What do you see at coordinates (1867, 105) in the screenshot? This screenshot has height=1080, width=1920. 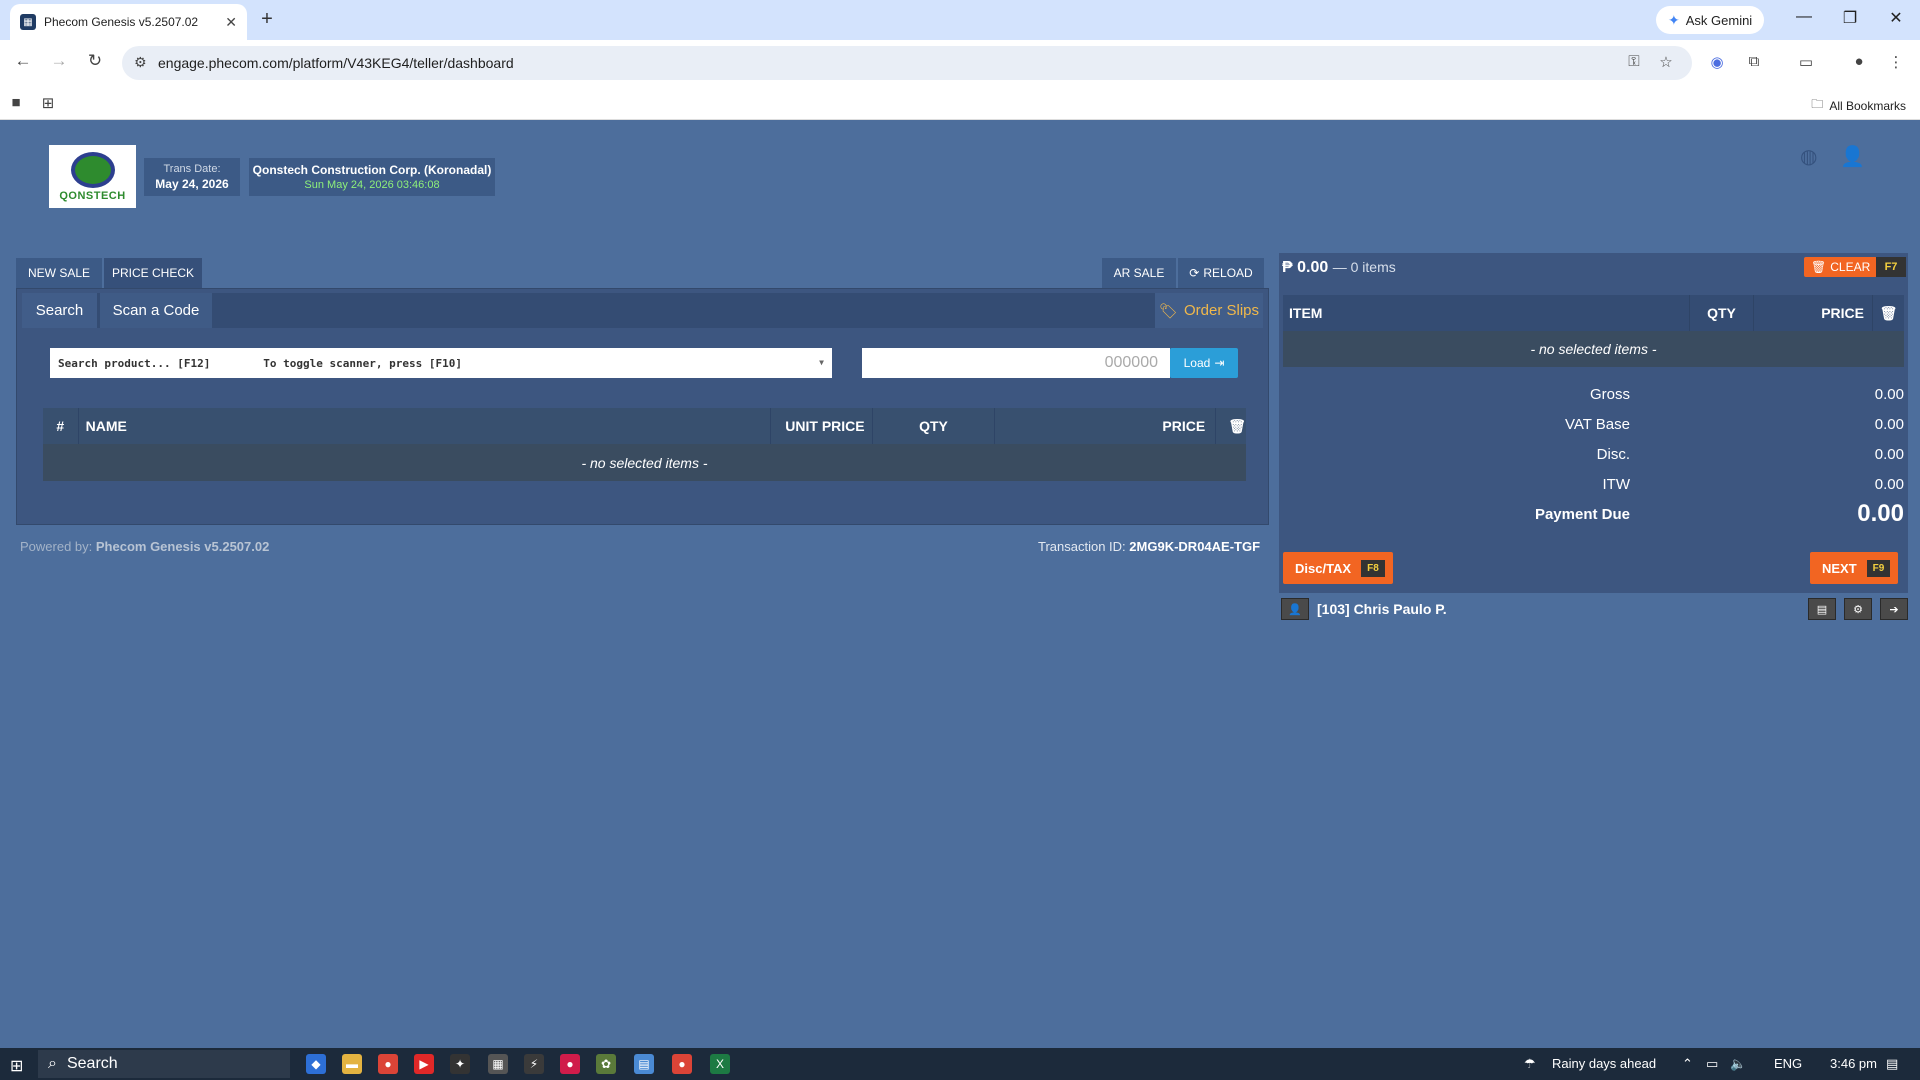 I see `all-bookmarks-label: All Bookmarks` at bounding box center [1867, 105].